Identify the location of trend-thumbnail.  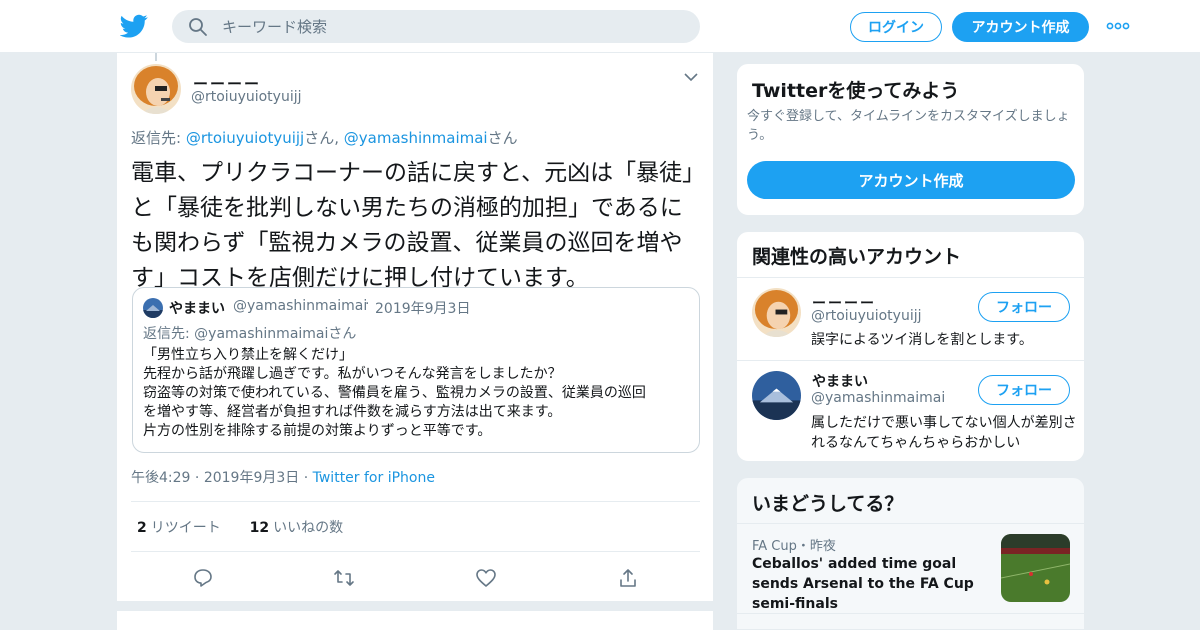
(1035, 568).